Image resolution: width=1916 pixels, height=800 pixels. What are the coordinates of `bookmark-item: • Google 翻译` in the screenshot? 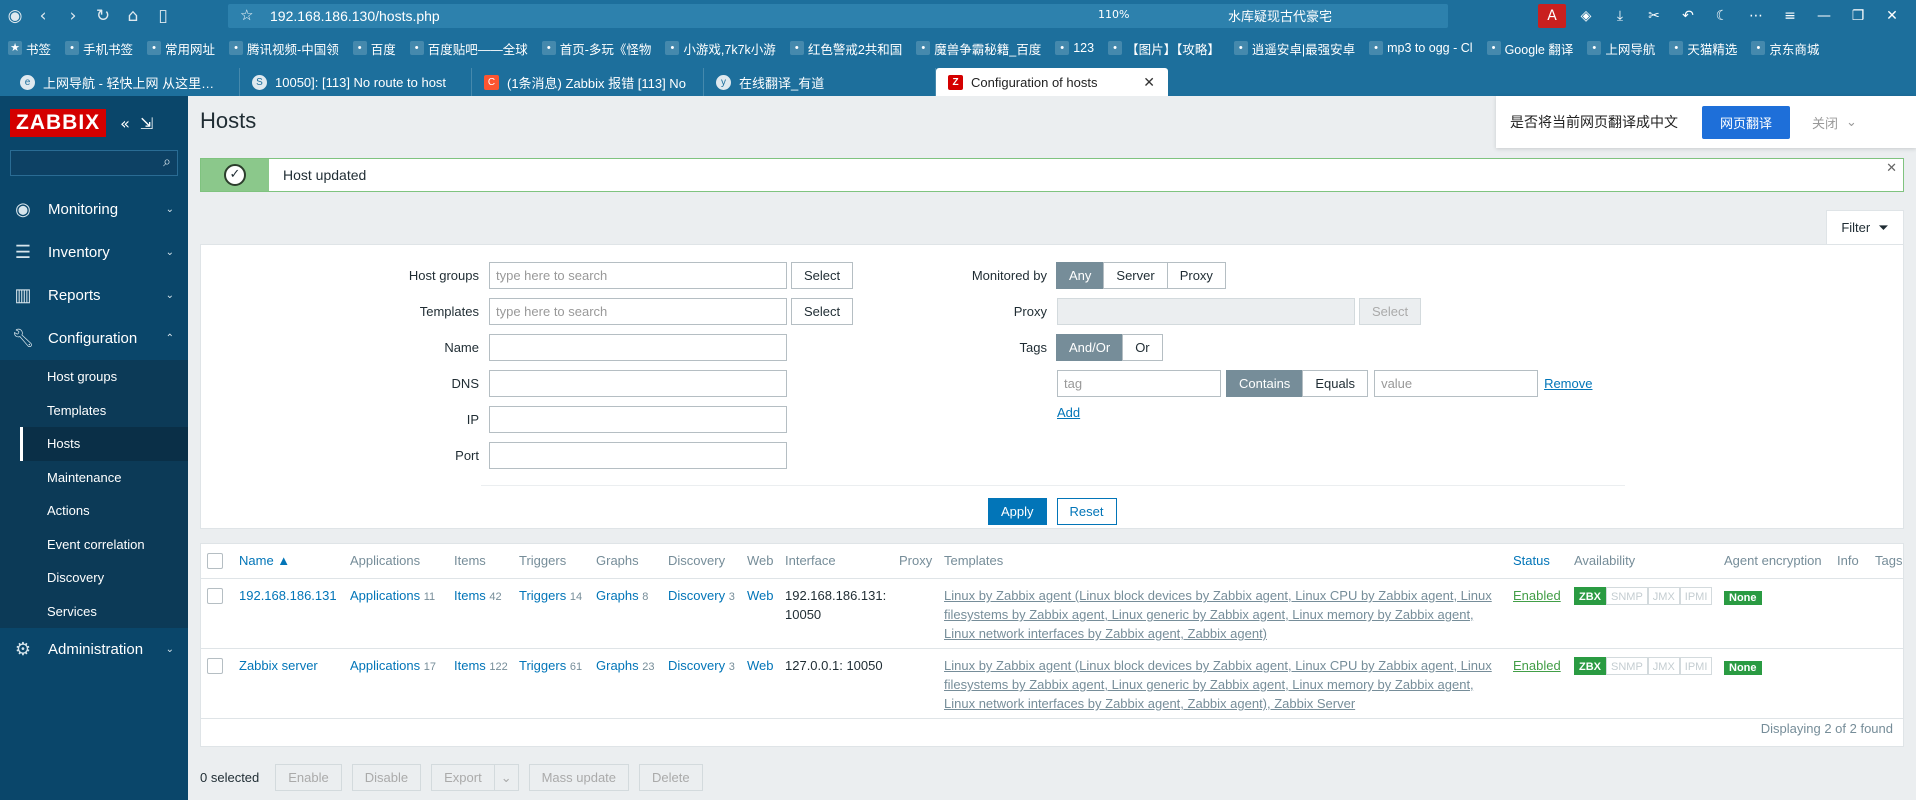 It's located at (1529, 48).